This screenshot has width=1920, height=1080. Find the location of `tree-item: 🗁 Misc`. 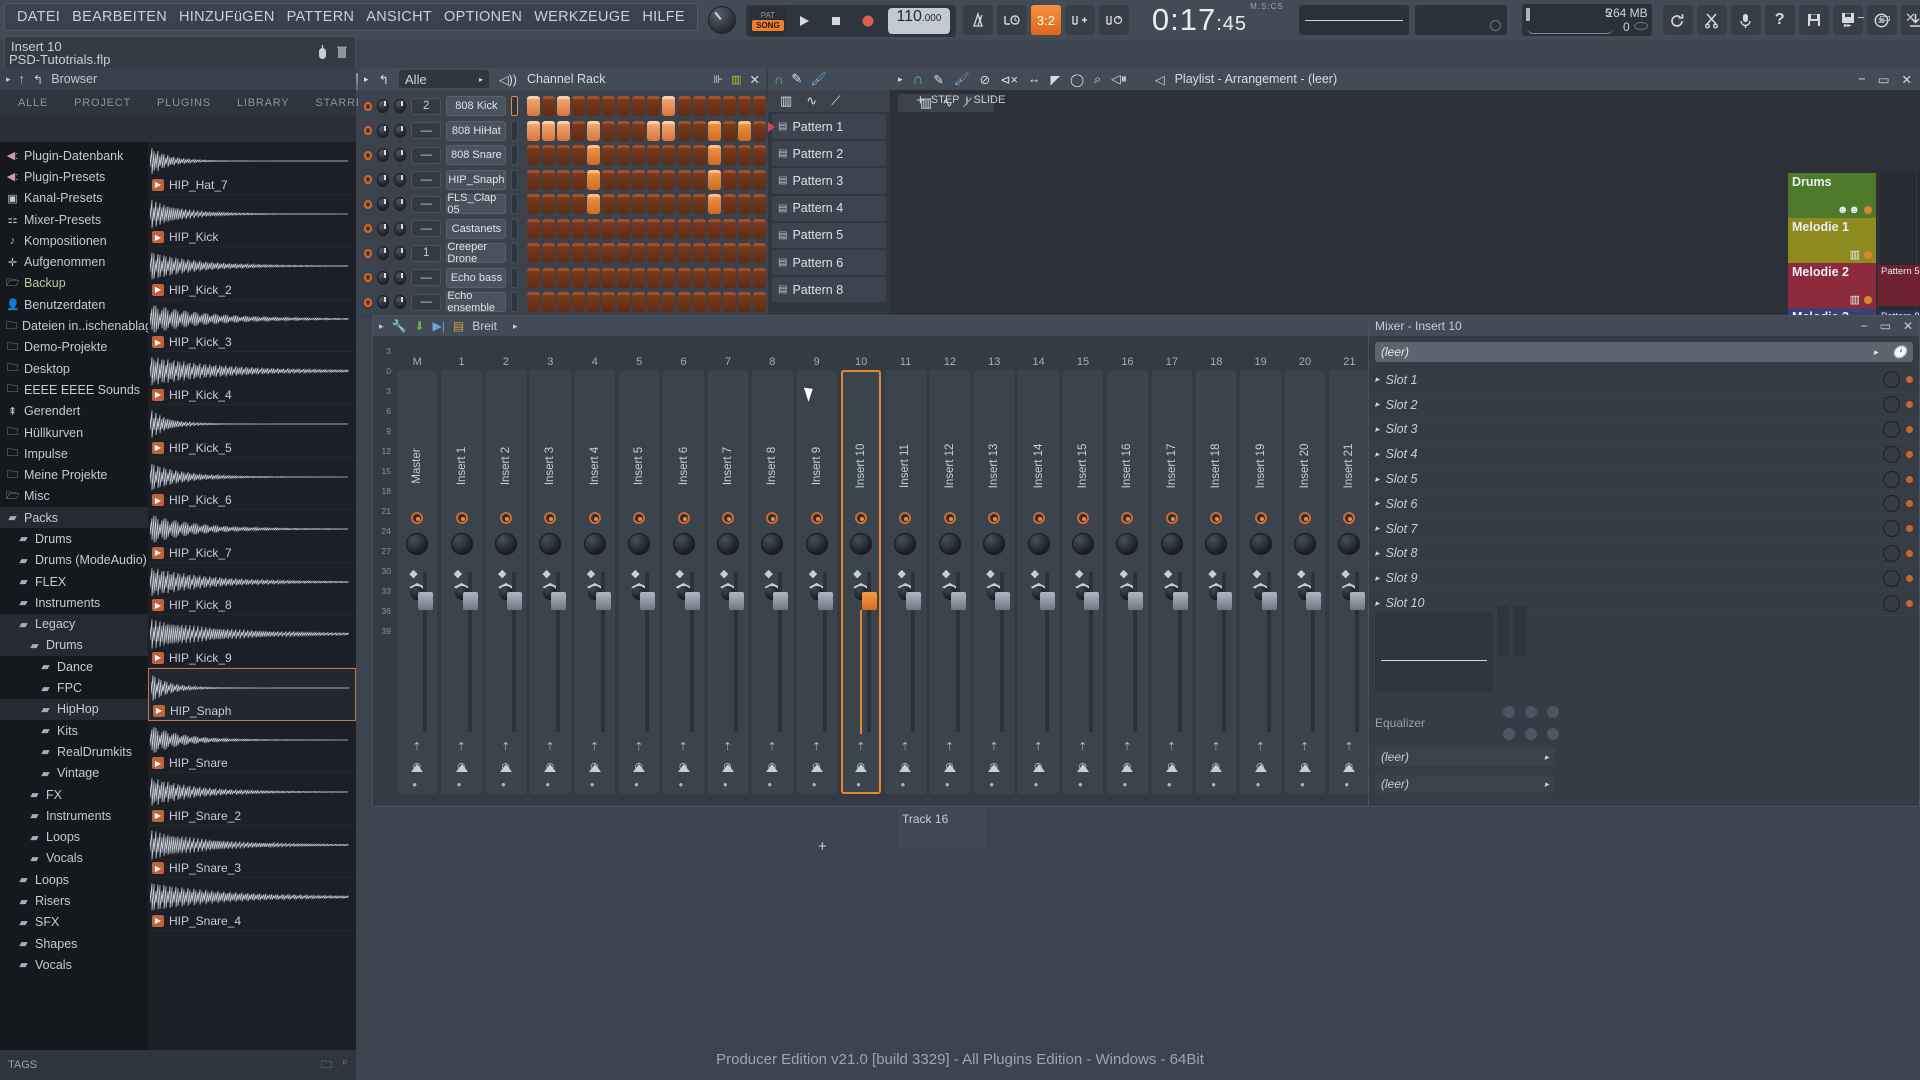

tree-item: 🗁 Misc is located at coordinates (74, 496).